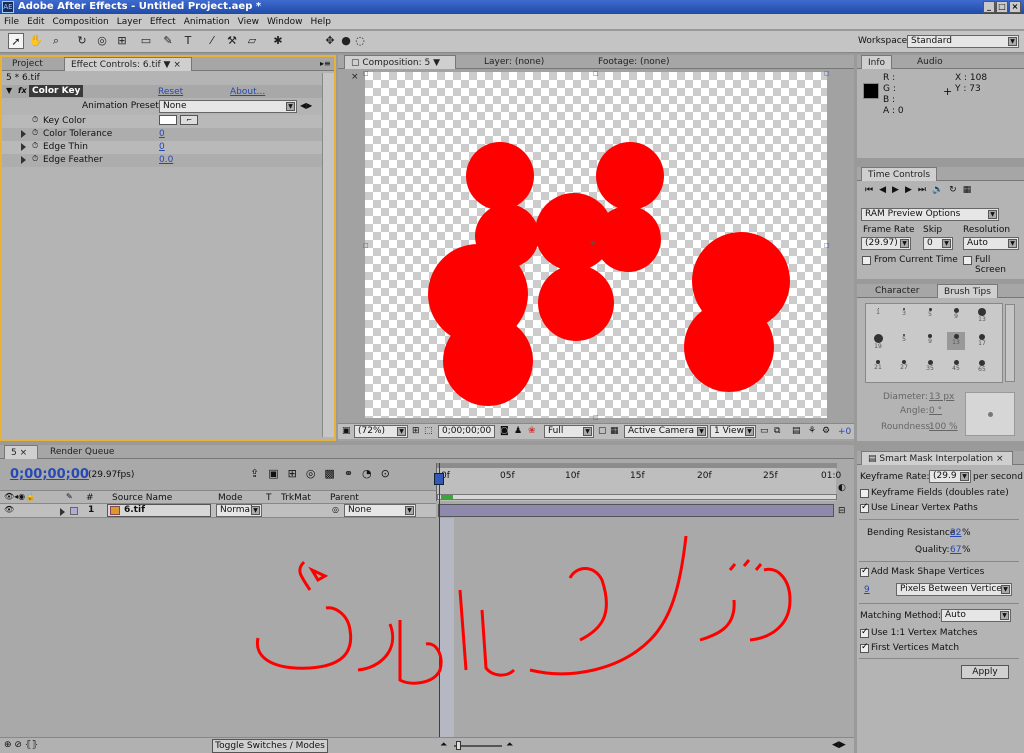 This screenshot has width=1024, height=753. Describe the element at coordinates (252, 41) in the screenshot. I see `eraser-tool-icon: ▱` at that location.